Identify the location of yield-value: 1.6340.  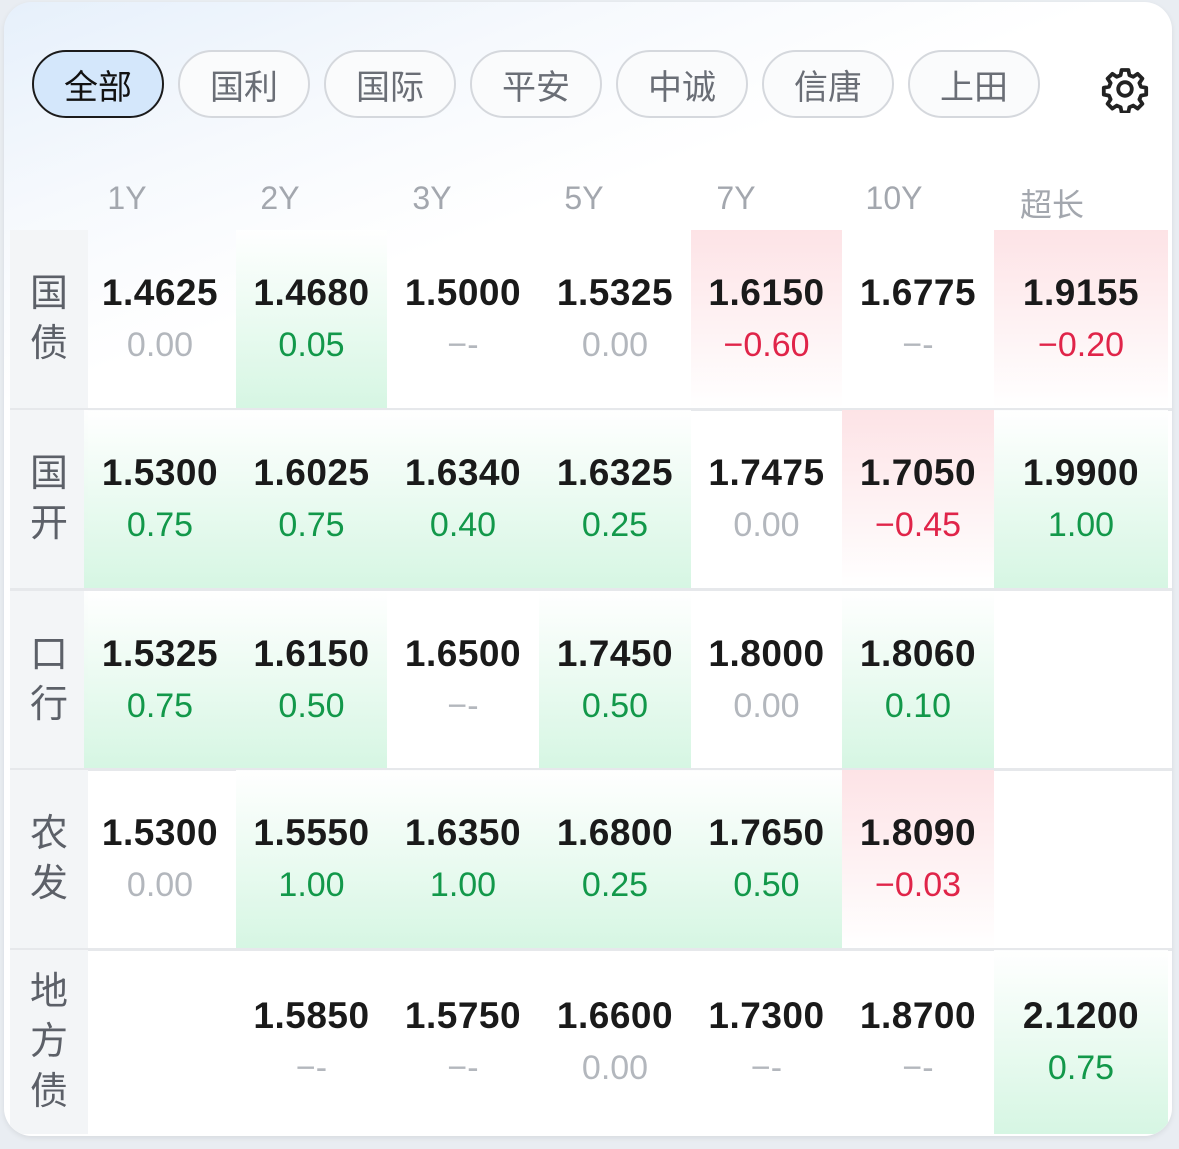
(463, 472).